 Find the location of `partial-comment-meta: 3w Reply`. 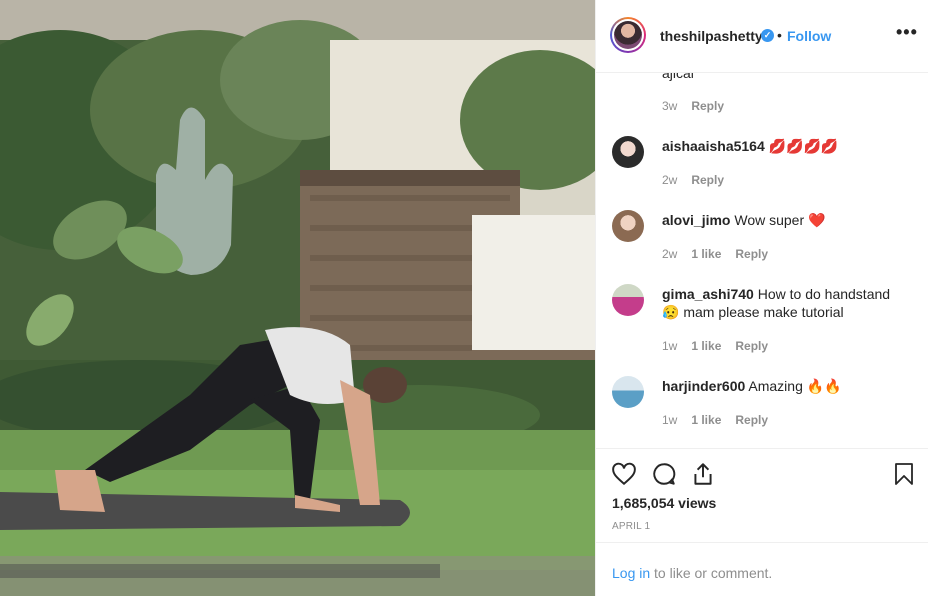

partial-comment-meta: 3w Reply is located at coordinates (693, 106).